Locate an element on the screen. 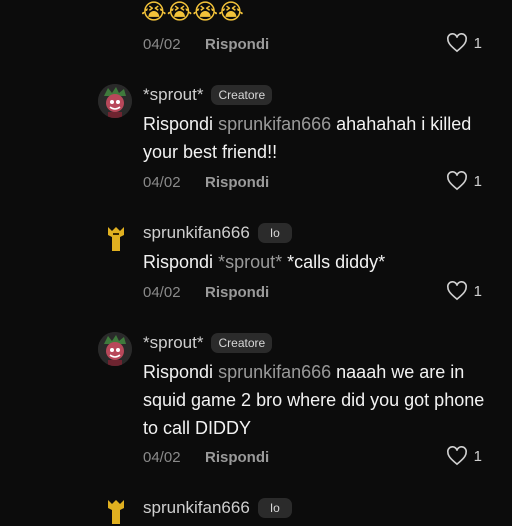 The height and width of the screenshot is (526, 512). comment-text: *calls diddy* is located at coordinates (334, 262).